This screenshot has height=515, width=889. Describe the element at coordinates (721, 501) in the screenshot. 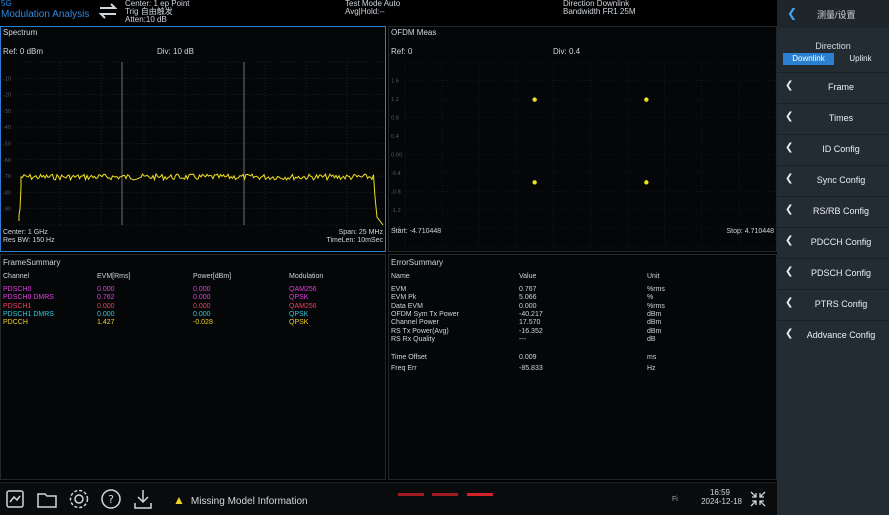

I see `clock-date: 2024-12-18` at that location.